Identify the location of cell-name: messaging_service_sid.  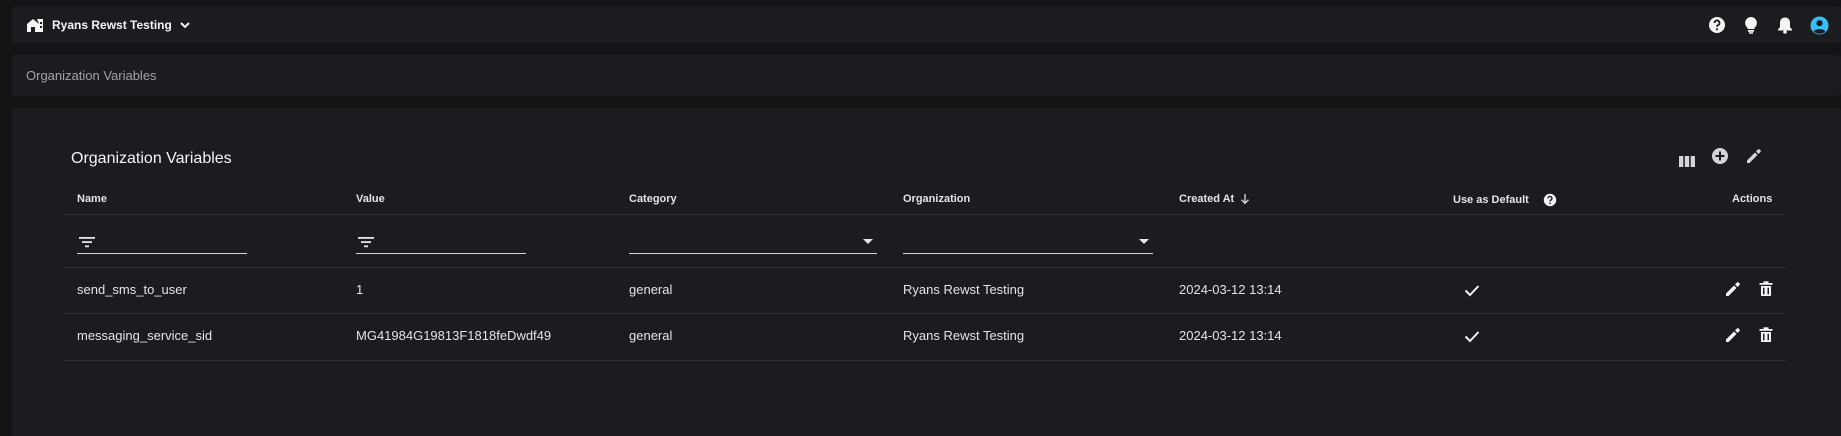
(145, 335).